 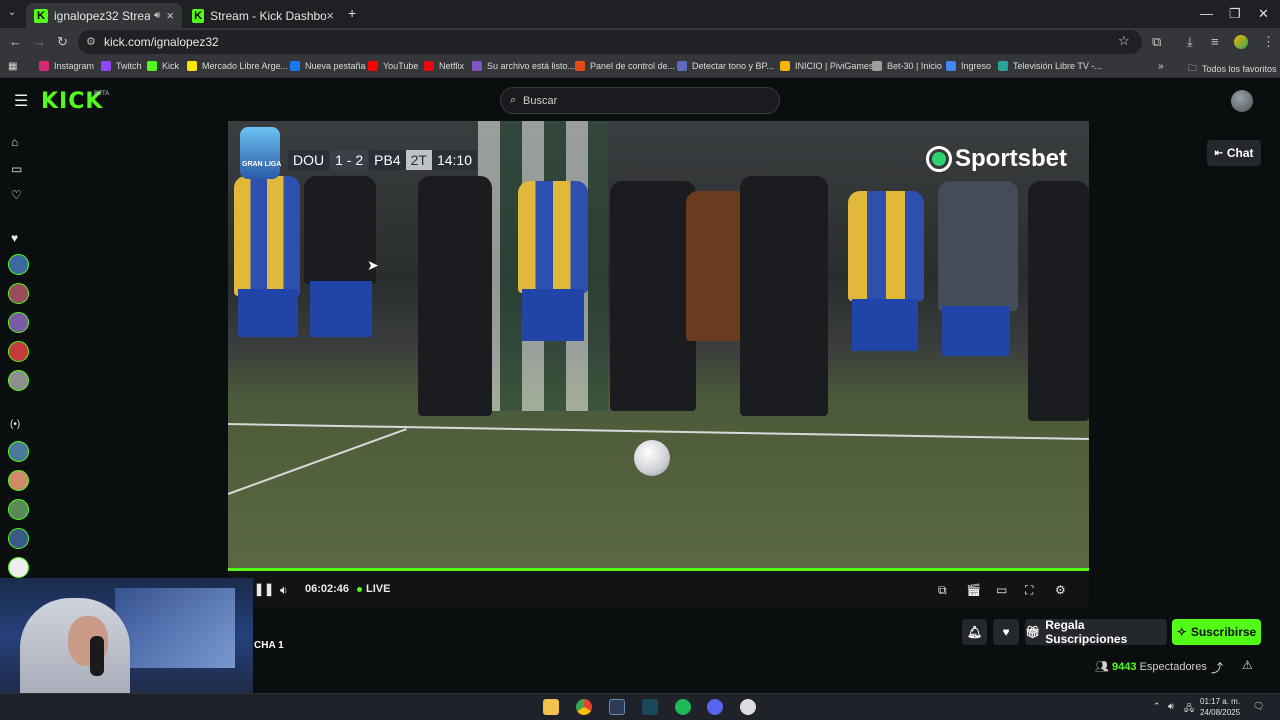 I want to click on folder-icon: 🗀︎, so click(x=1193, y=68).